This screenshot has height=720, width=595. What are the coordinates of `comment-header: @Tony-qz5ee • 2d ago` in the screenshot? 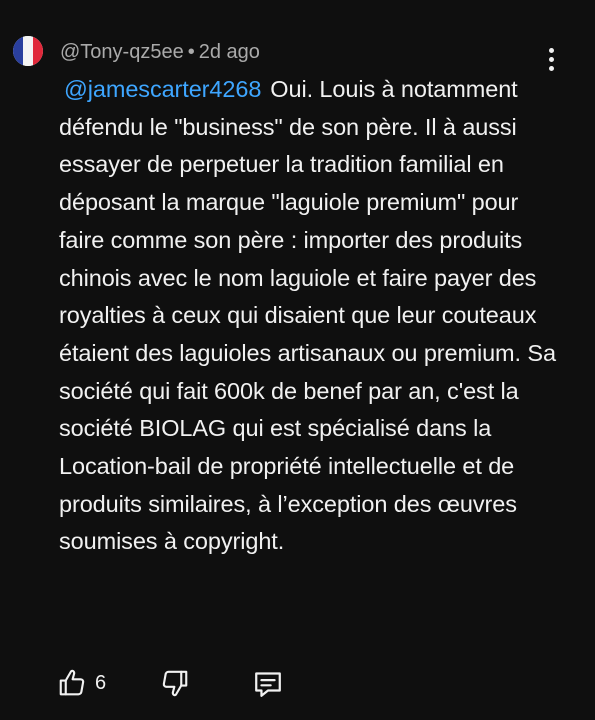 It's located at (160, 52).